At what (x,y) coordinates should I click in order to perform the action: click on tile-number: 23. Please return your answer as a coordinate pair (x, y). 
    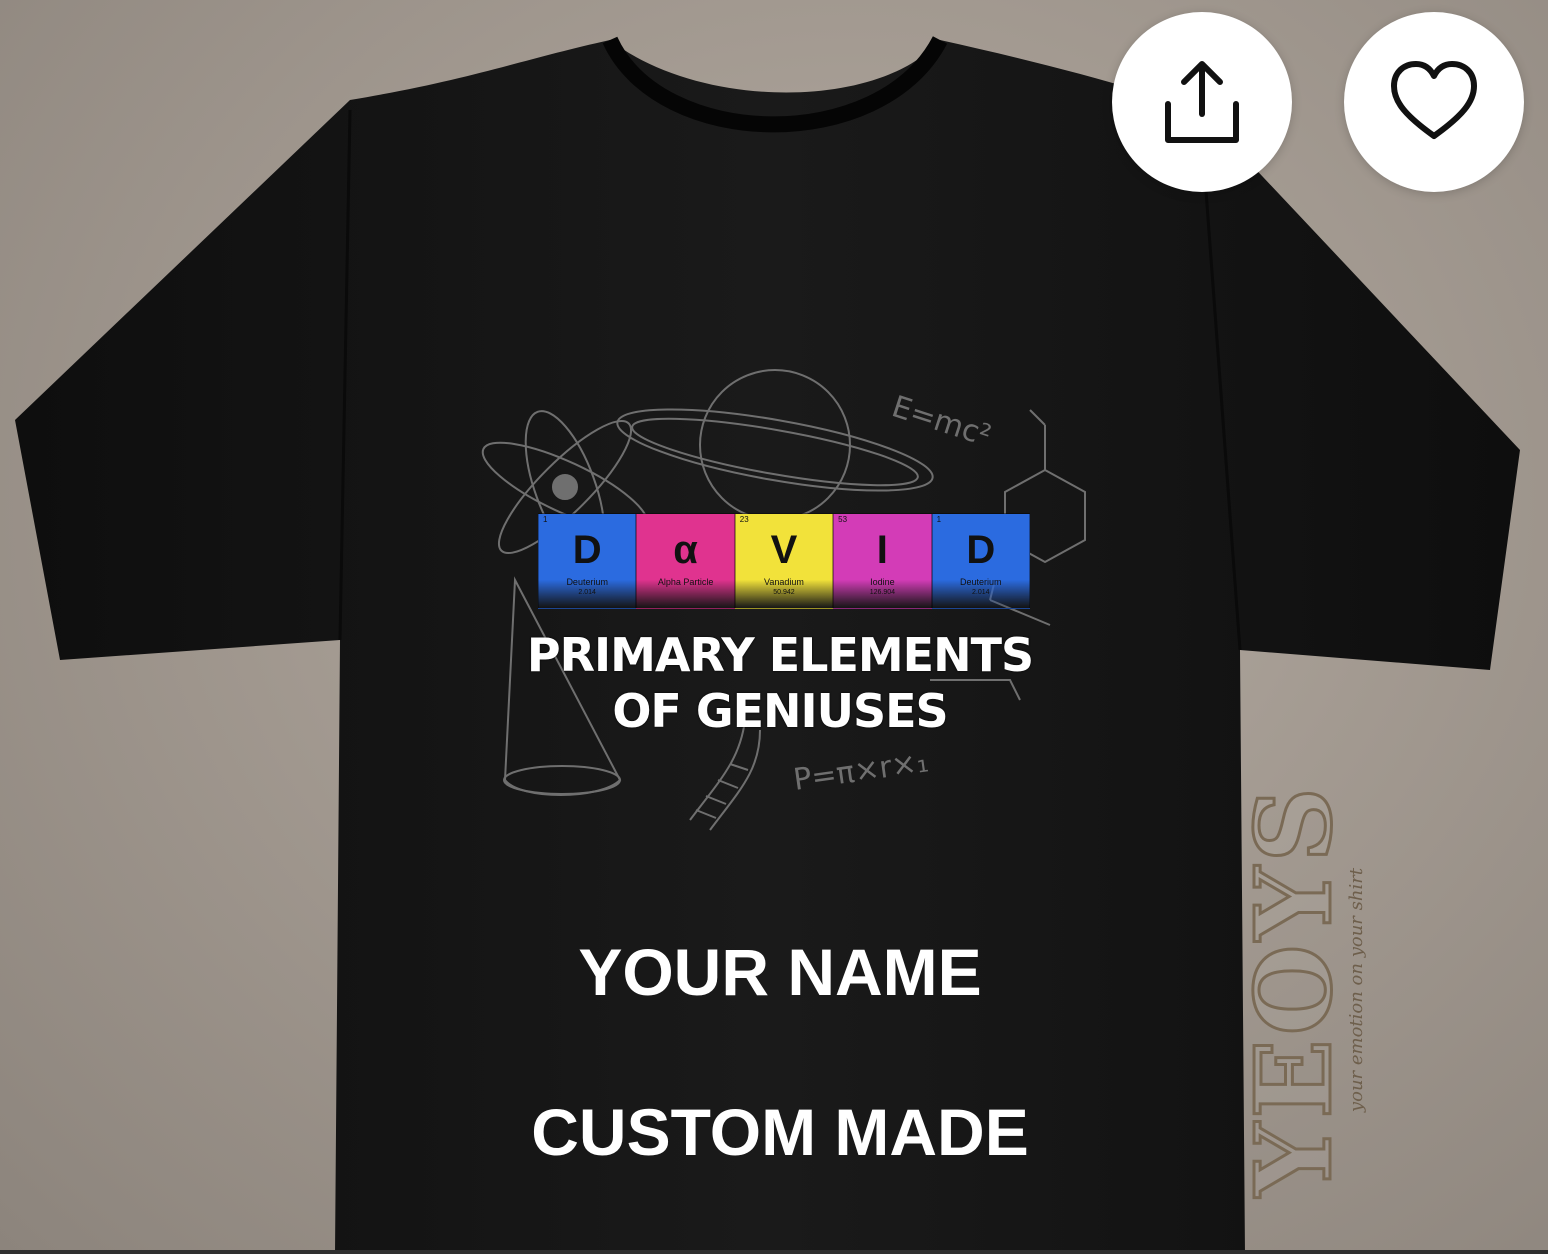
    Looking at the image, I should click on (744, 519).